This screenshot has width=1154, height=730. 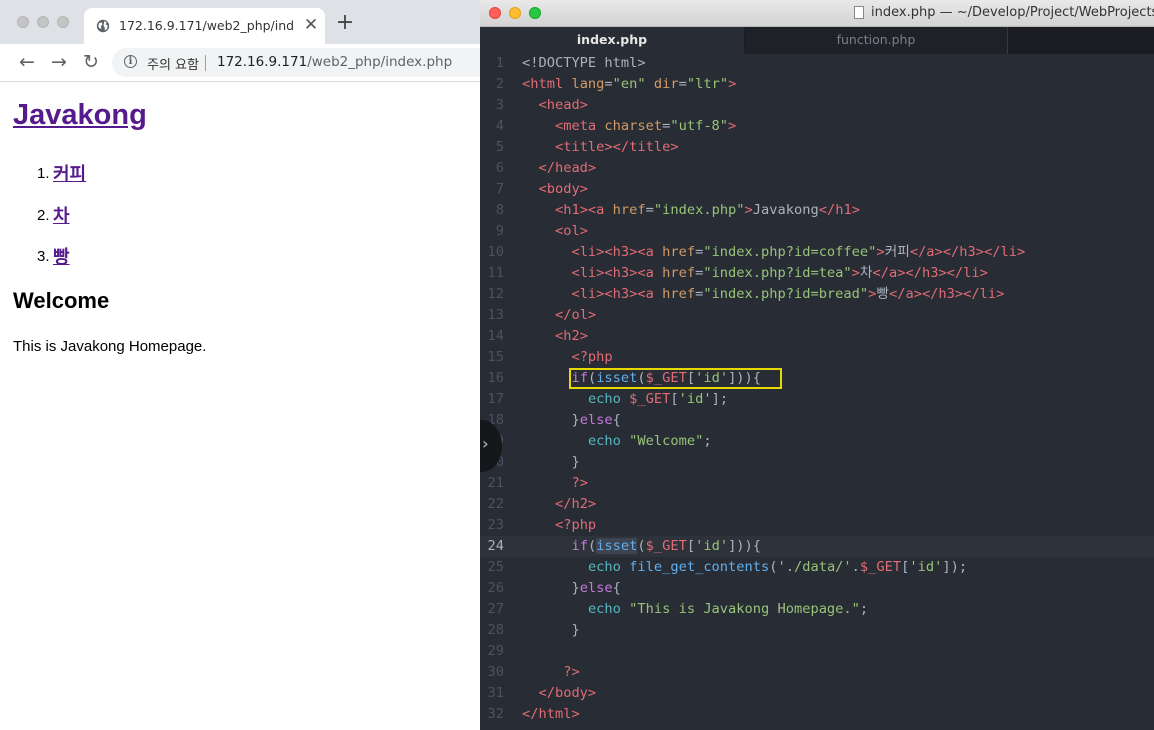 I want to click on code-token: "index.php?id=bread", so click(x=786, y=294).